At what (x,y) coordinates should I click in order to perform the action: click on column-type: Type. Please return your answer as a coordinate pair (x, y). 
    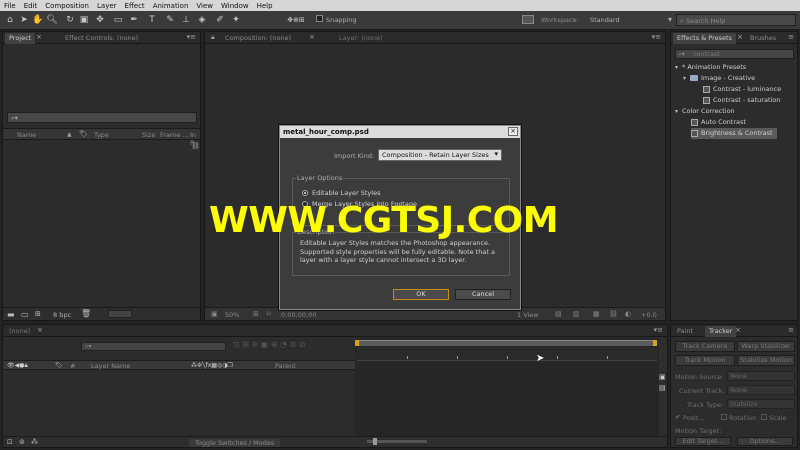
    Looking at the image, I should click on (101, 135).